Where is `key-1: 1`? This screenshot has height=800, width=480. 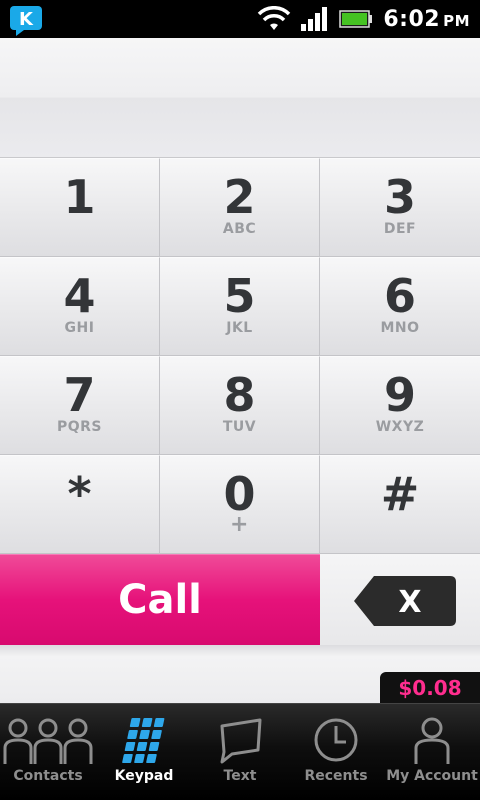 key-1: 1 is located at coordinates (80, 207).